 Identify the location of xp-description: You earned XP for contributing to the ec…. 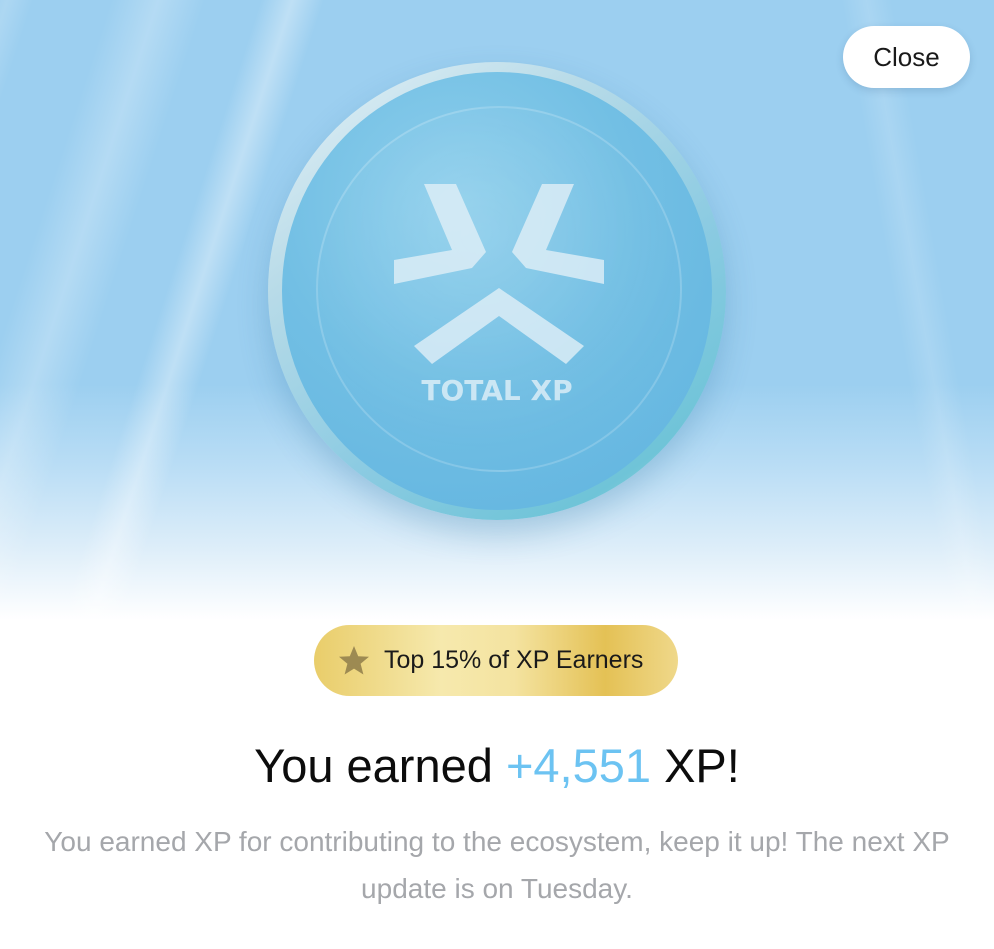
(497, 865).